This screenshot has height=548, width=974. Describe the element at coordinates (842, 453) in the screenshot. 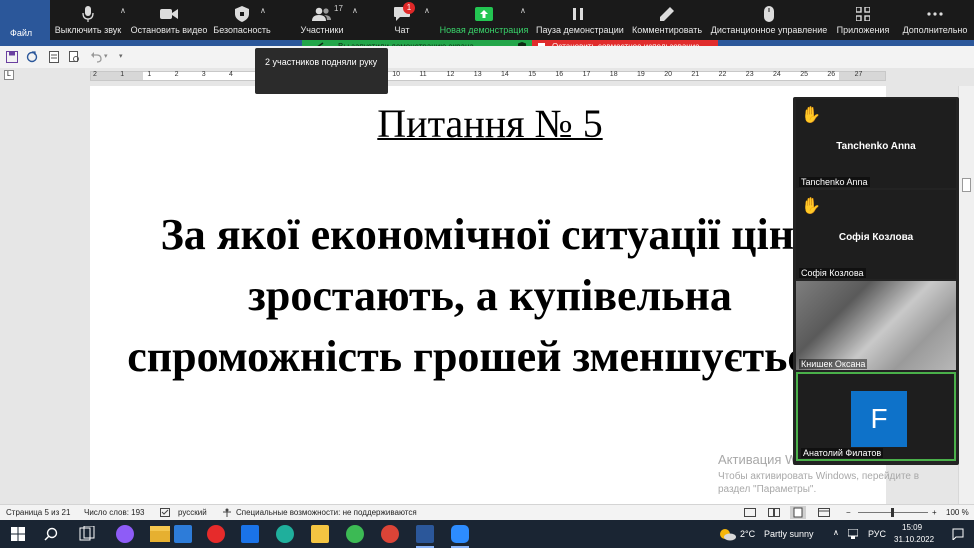

I see `participant-name-tag: Анатолий Филатов` at that location.